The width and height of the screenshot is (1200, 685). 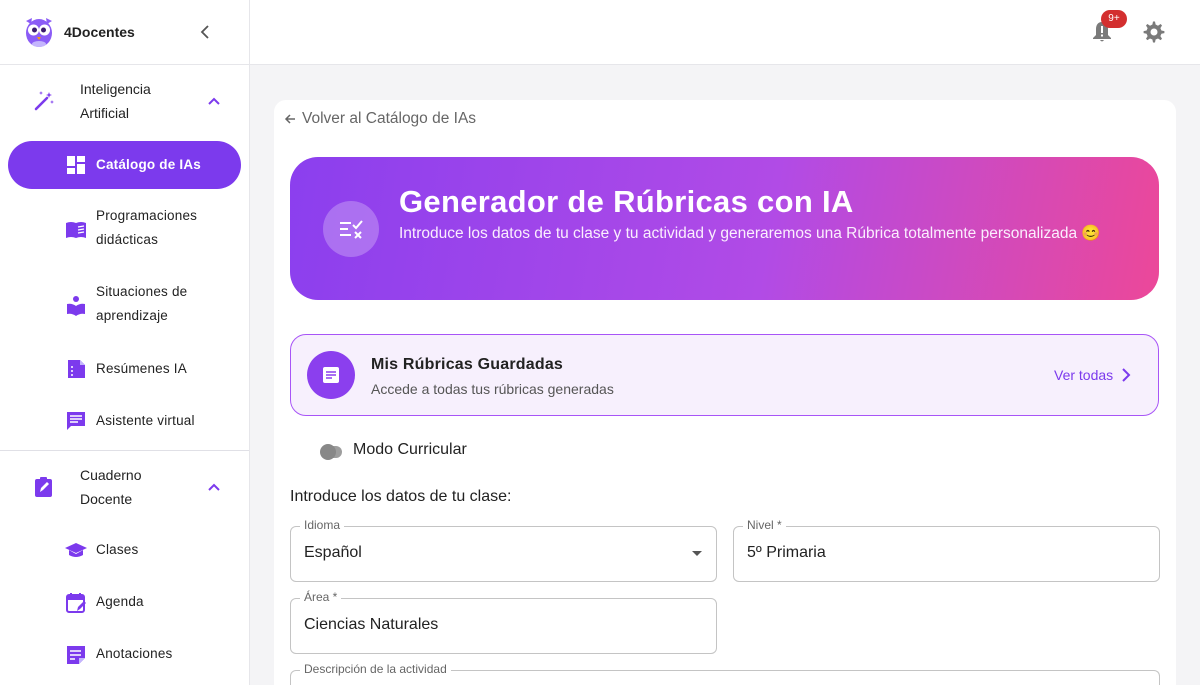 I want to click on sidebar-group-inteligencia-artificial: Inteligencia Artificial, so click(x=124, y=101).